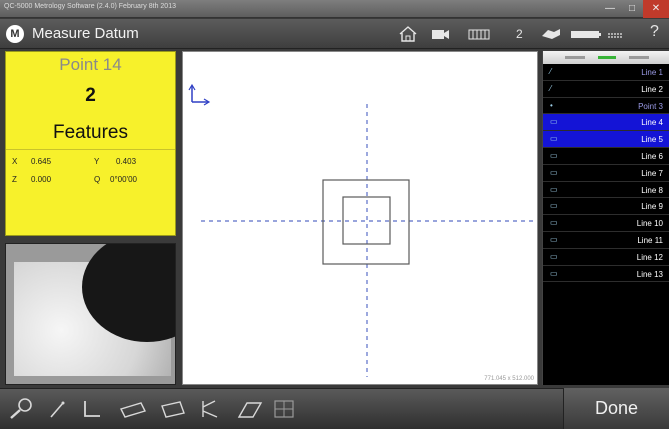 This screenshot has height=429, width=669. I want to click on point-tool-icon, so click(210, 409).